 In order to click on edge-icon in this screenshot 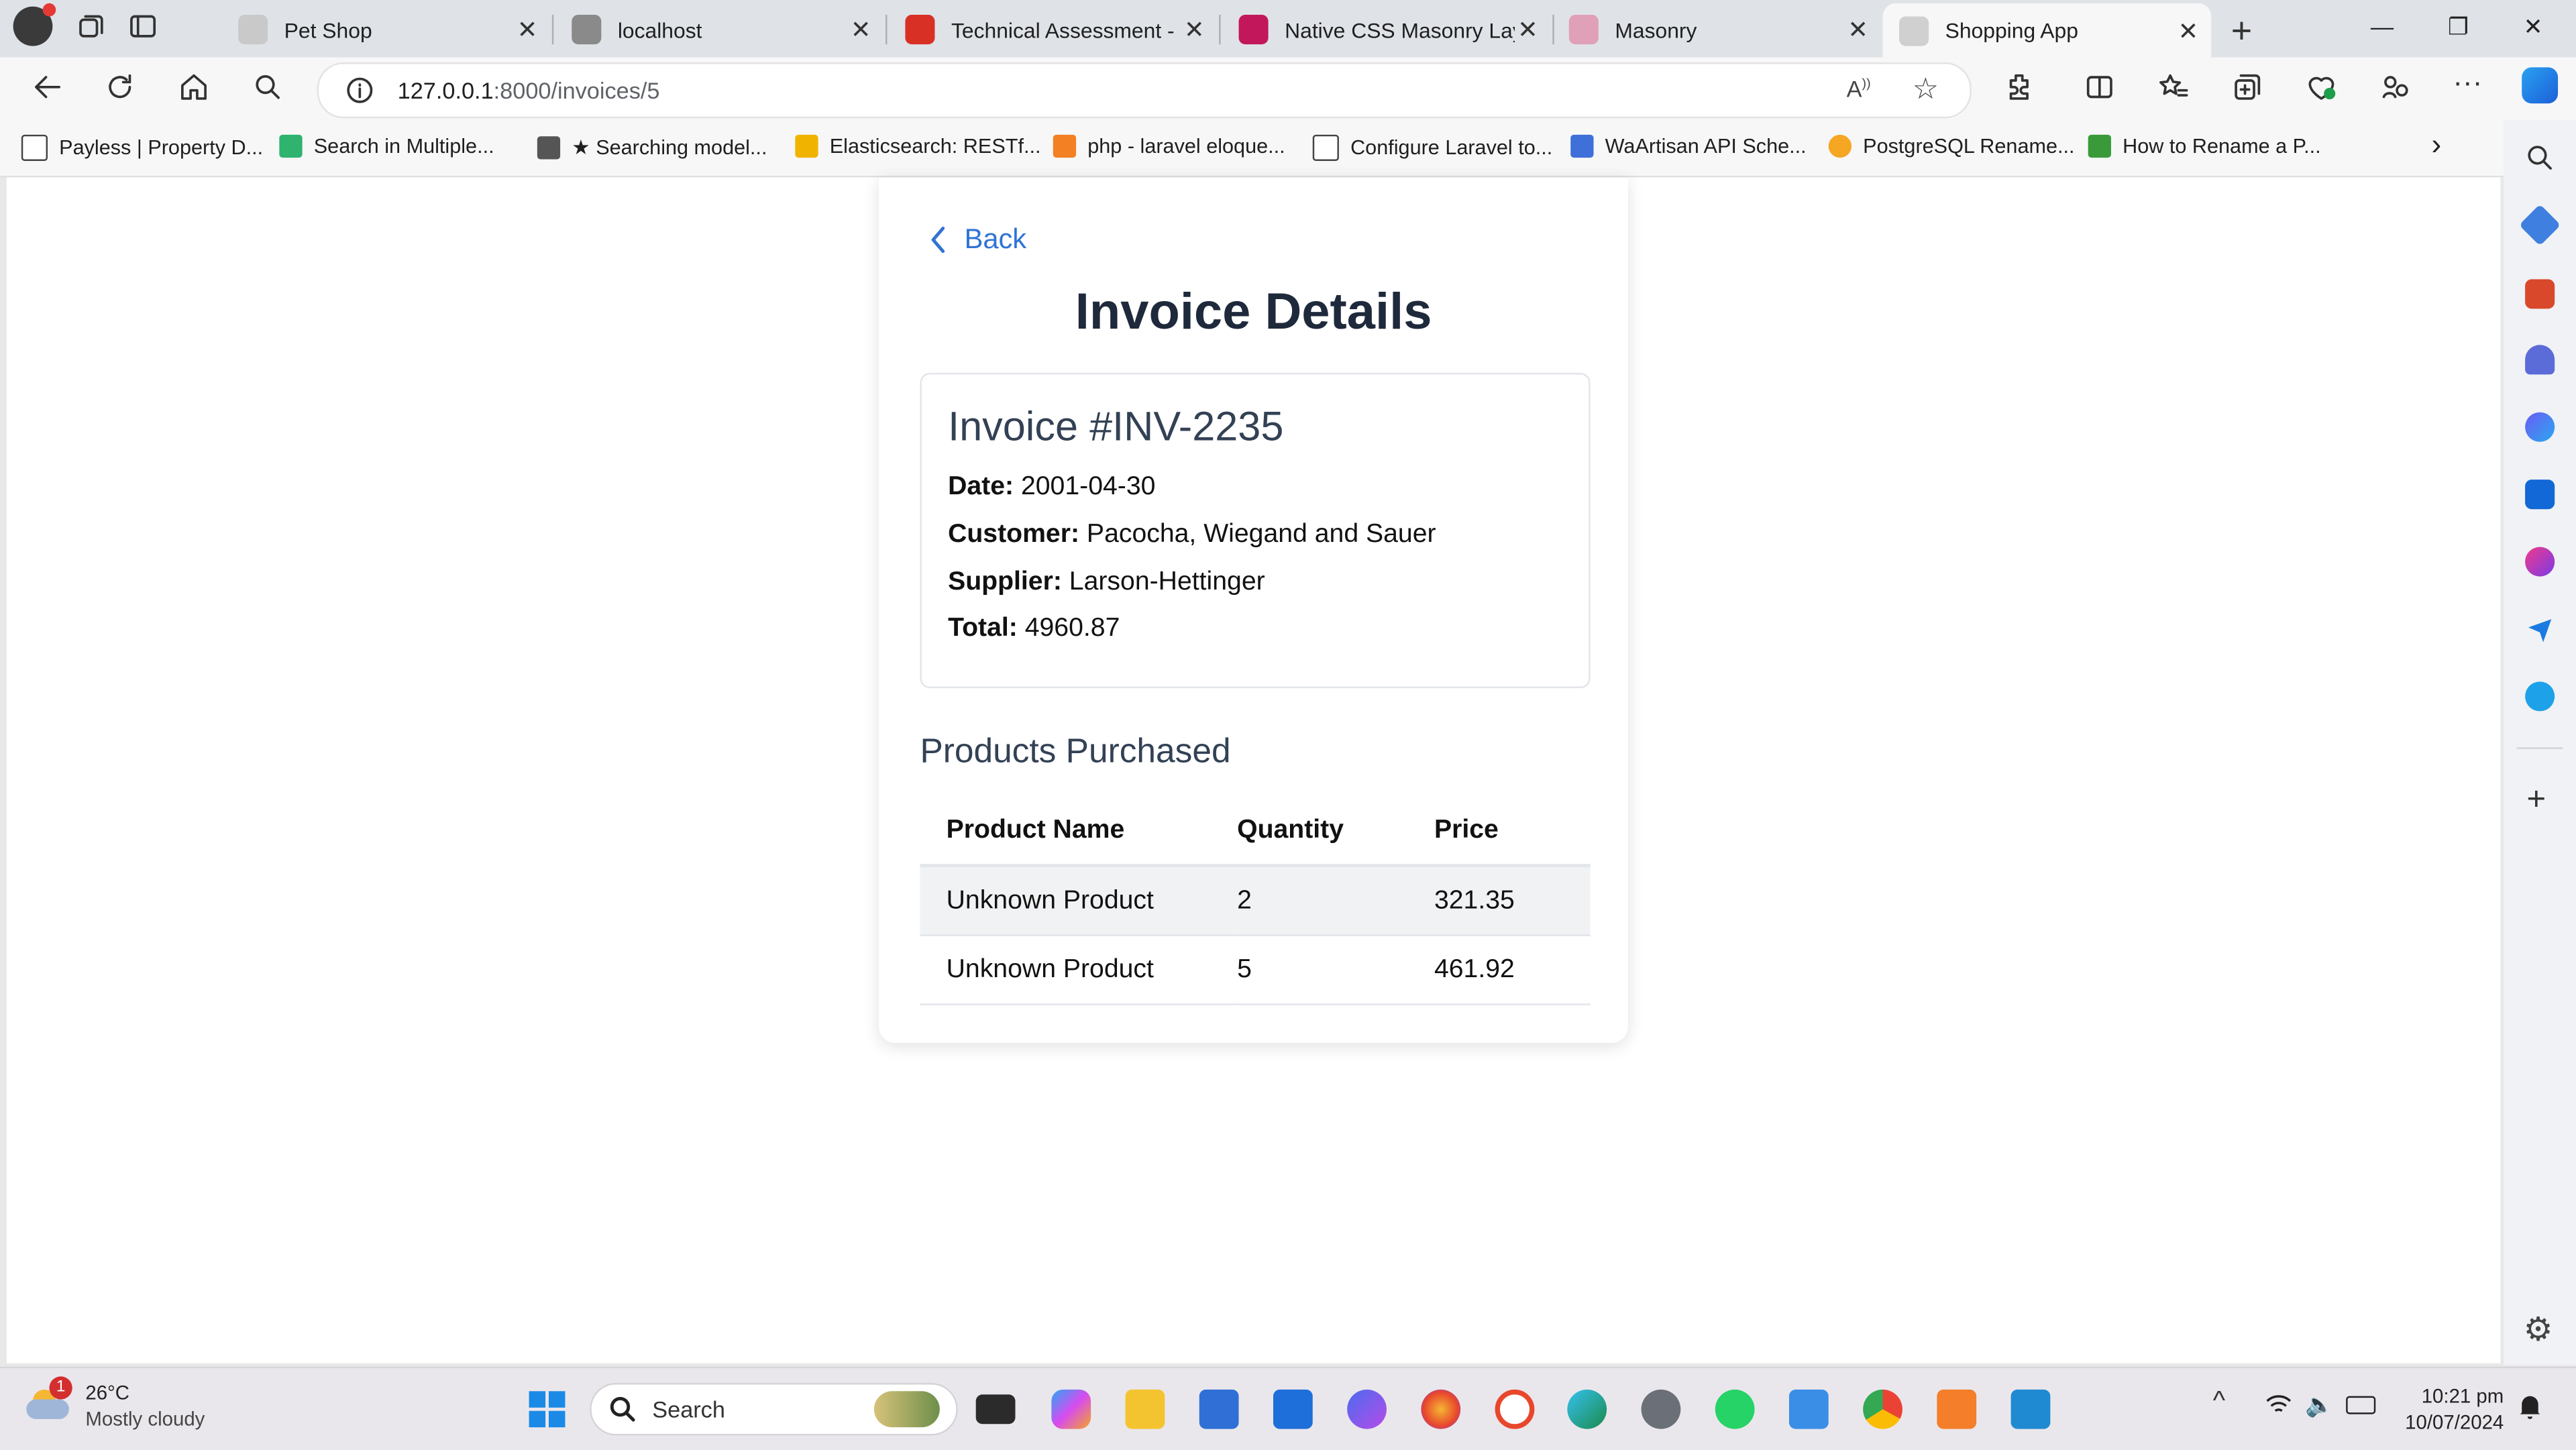, I will do `click(1587, 1409)`.